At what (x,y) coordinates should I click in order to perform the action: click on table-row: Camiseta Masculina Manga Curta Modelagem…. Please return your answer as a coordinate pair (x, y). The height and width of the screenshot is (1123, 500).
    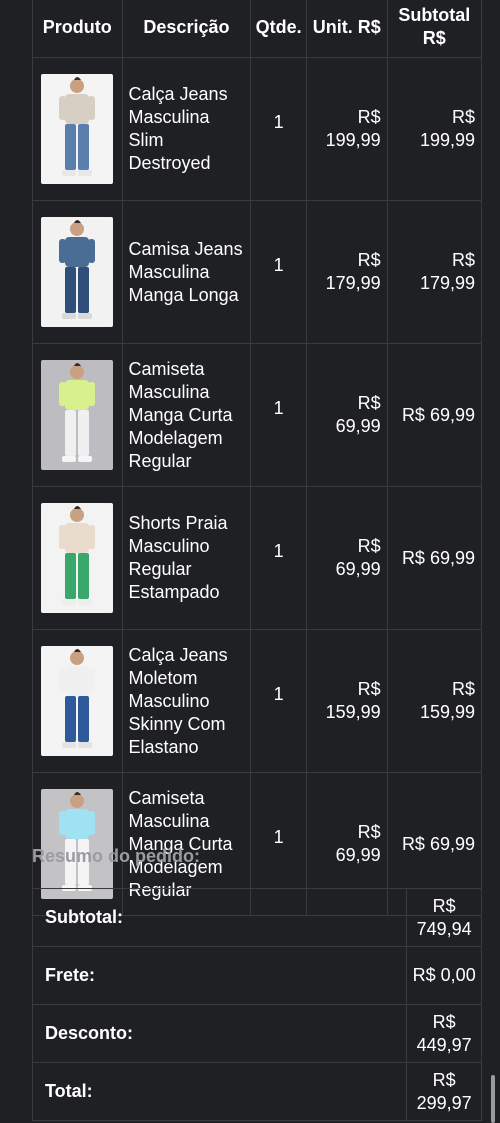
    Looking at the image, I should click on (257, 415).